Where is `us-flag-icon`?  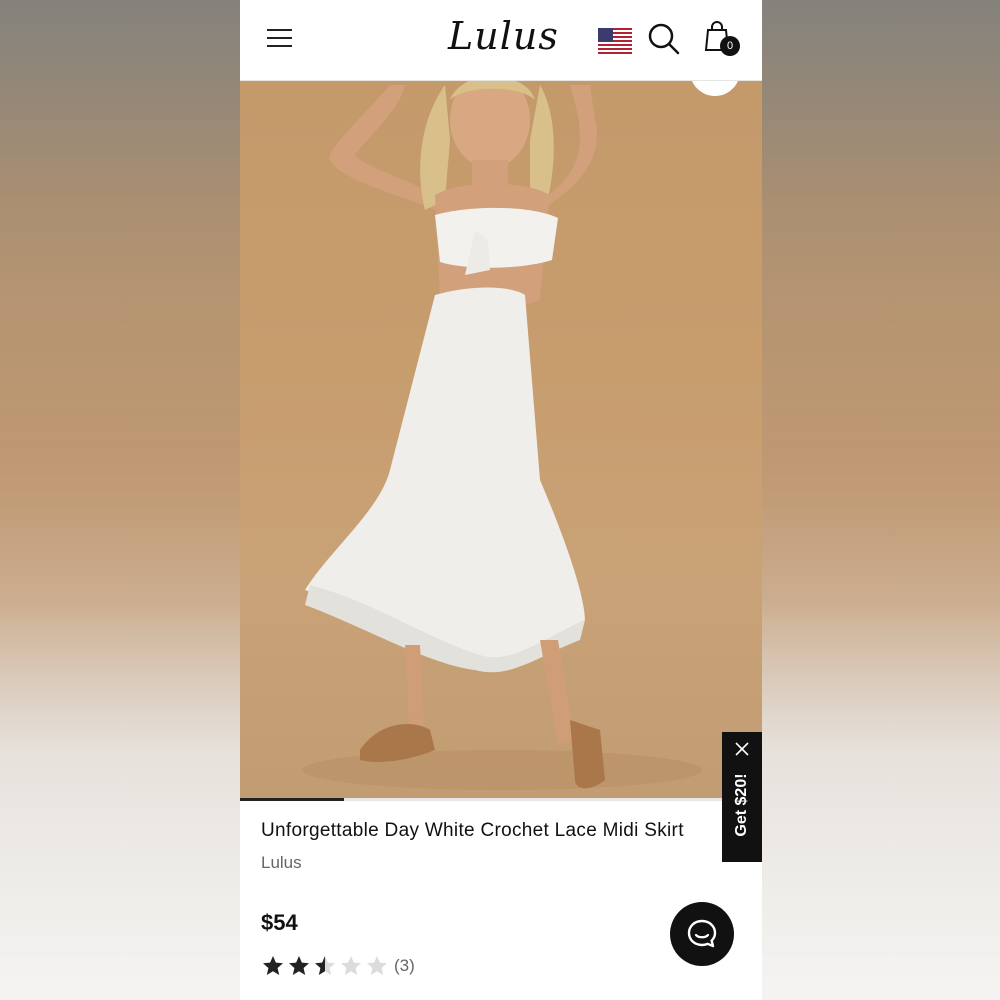
us-flag-icon is located at coordinates (615, 41).